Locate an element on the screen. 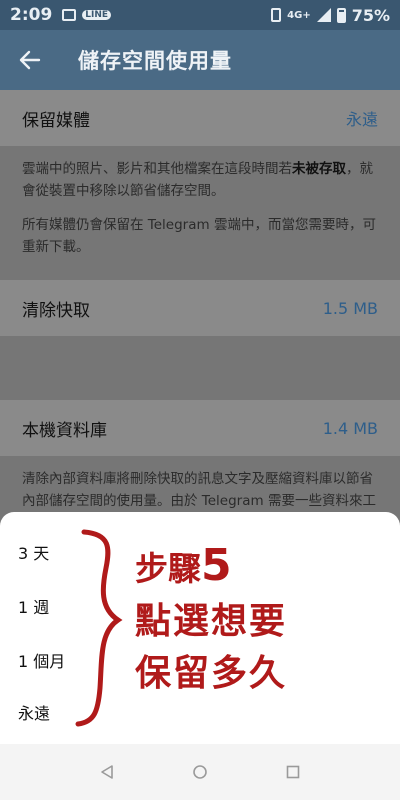 This screenshot has height=800, width=400. system-nav-bar is located at coordinates (200, 772).